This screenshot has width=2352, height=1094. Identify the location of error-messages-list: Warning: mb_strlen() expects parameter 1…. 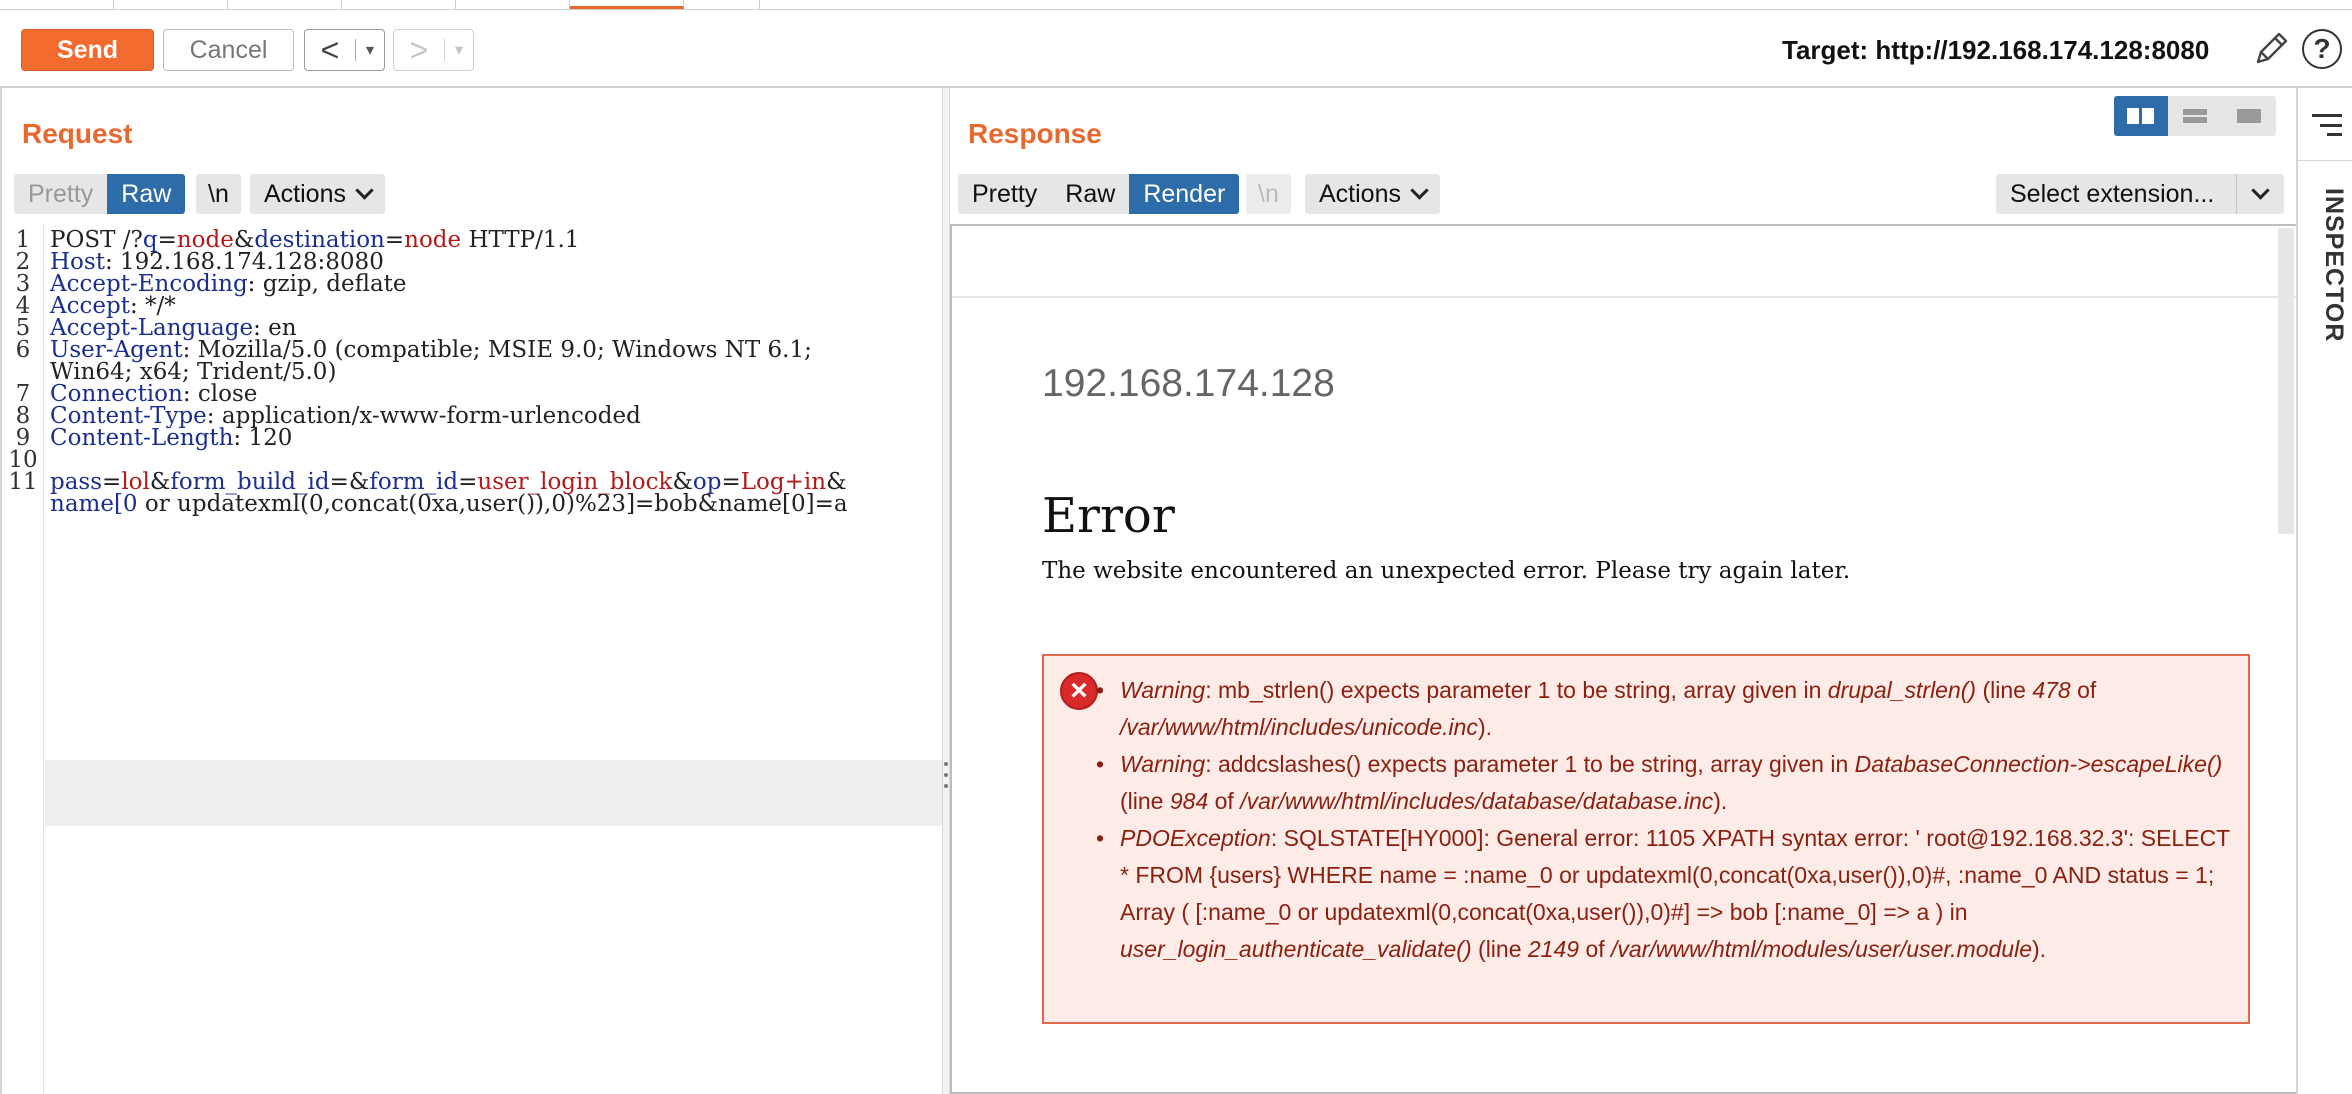
(1663, 820).